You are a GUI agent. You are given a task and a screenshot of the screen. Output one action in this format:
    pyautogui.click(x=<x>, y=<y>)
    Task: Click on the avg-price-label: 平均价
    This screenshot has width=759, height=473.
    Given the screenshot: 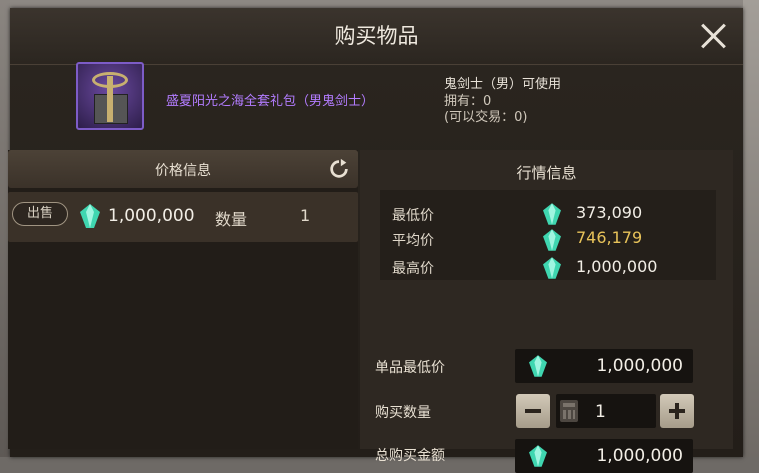 What is the action you would take?
    pyautogui.click(x=413, y=241)
    